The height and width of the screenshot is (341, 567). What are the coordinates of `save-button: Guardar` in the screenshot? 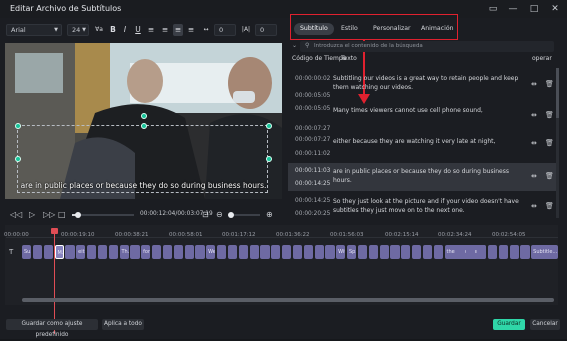 It's located at (509, 324).